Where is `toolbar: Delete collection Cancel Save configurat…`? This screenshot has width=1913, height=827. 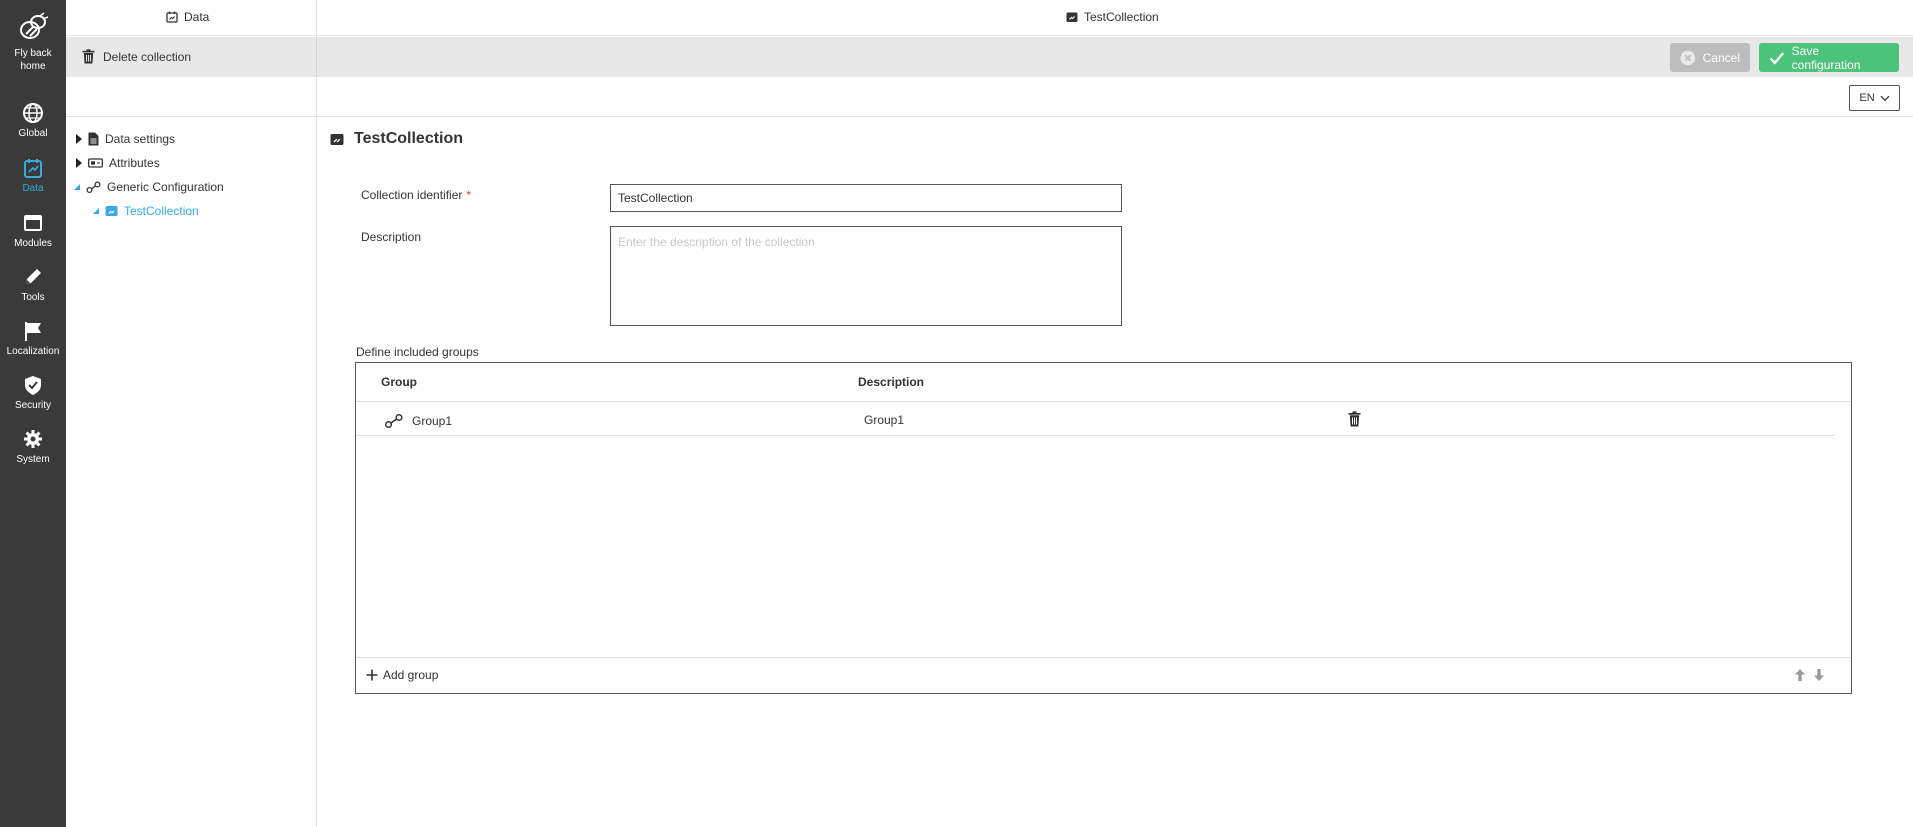 toolbar: Delete collection Cancel Save configurat… is located at coordinates (989, 57).